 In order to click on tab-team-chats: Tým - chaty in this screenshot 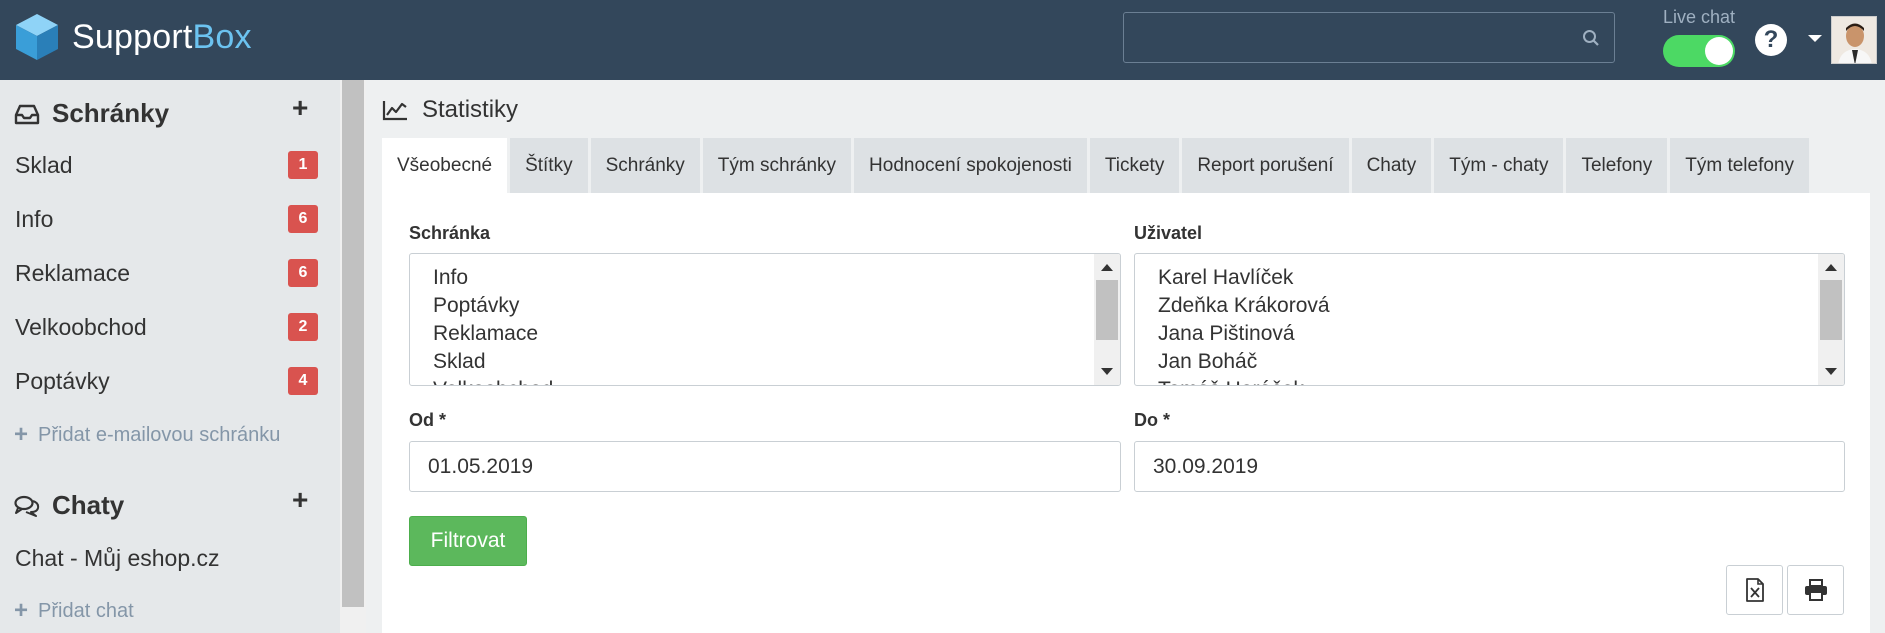, I will do `click(1499, 165)`.